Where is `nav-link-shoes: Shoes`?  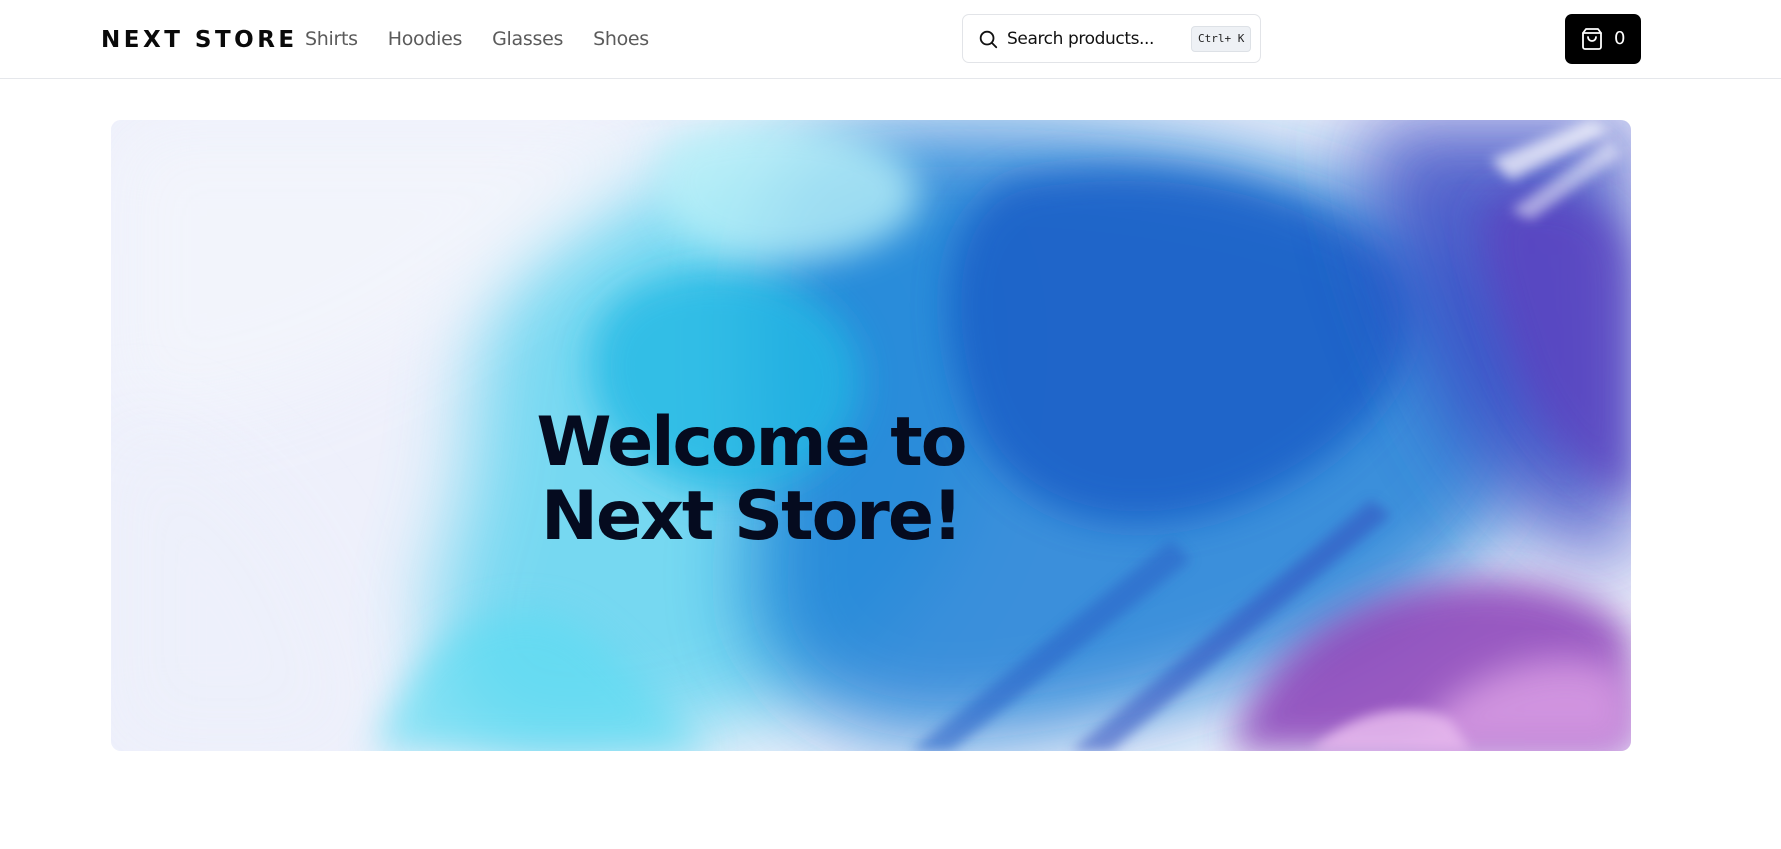 nav-link-shoes: Shoes is located at coordinates (621, 39).